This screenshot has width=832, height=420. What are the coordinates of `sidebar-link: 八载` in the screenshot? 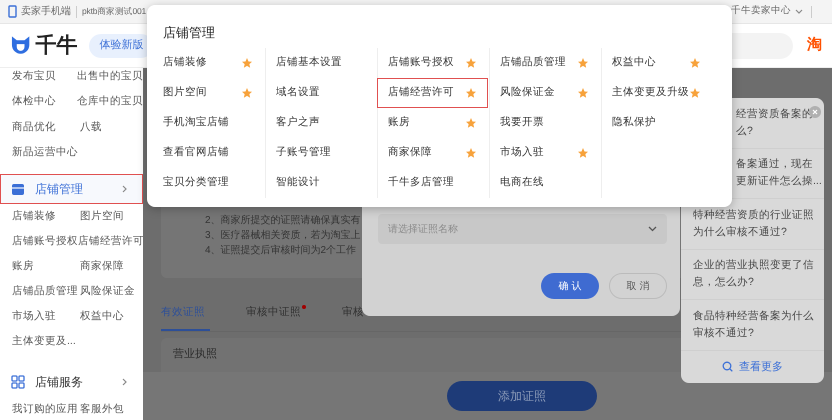 It's located at (91, 128).